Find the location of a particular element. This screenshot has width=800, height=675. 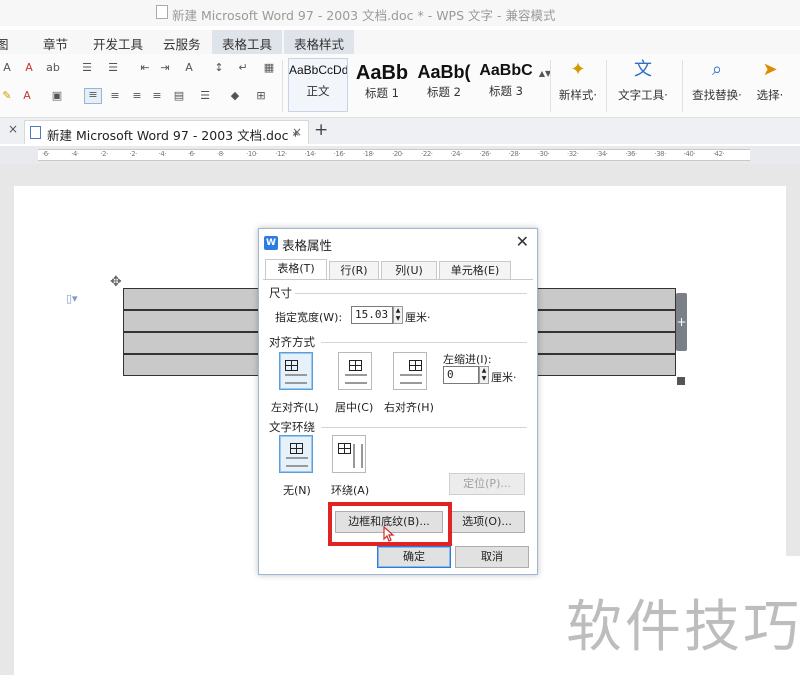

width-label: 指定宽度(W): is located at coordinates (309, 317).